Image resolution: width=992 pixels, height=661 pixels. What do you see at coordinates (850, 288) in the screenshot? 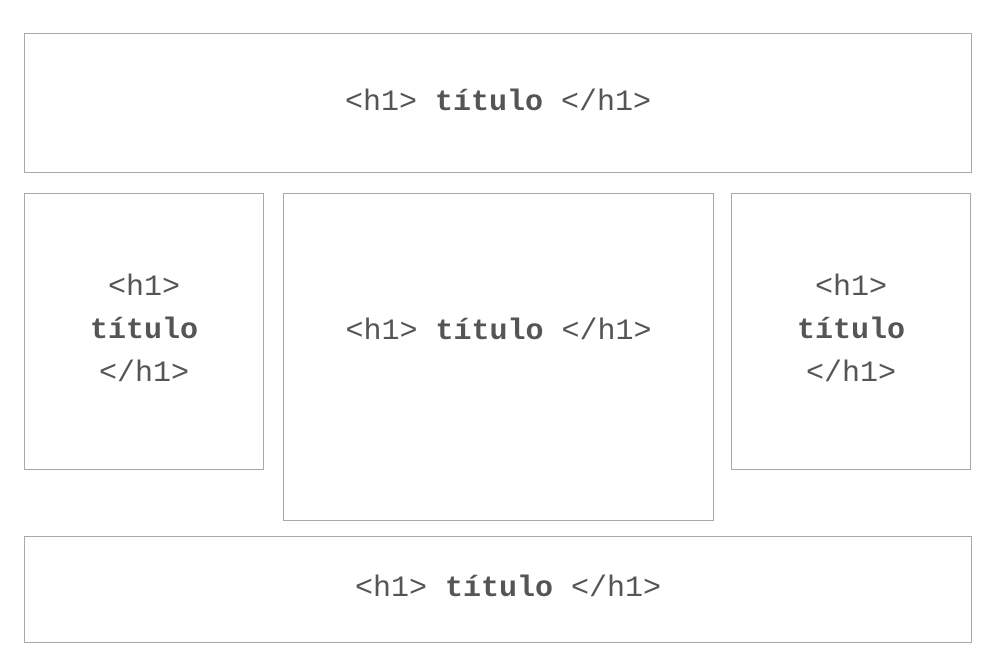
I see `right-open-tag: <h1>` at bounding box center [850, 288].